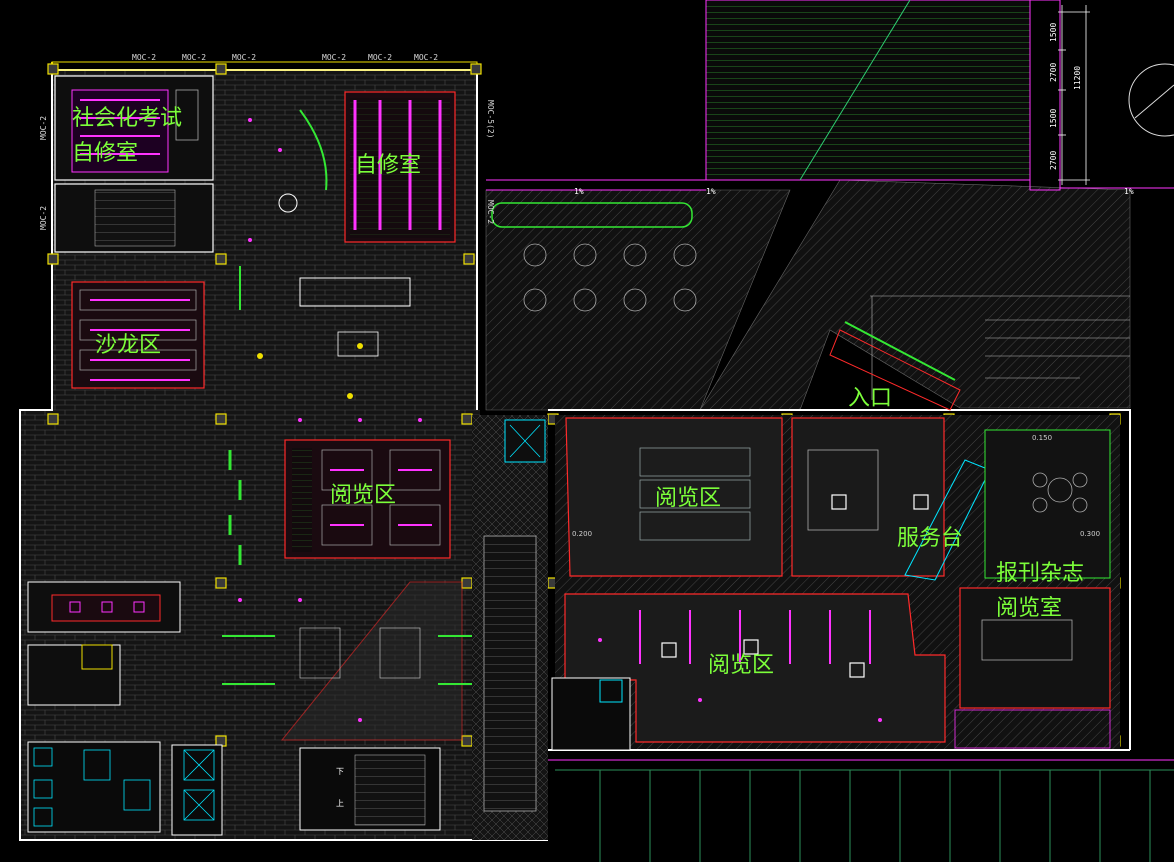 This screenshot has width=1174, height=862. I want to click on zone-label: 沙龙区, so click(128, 345).